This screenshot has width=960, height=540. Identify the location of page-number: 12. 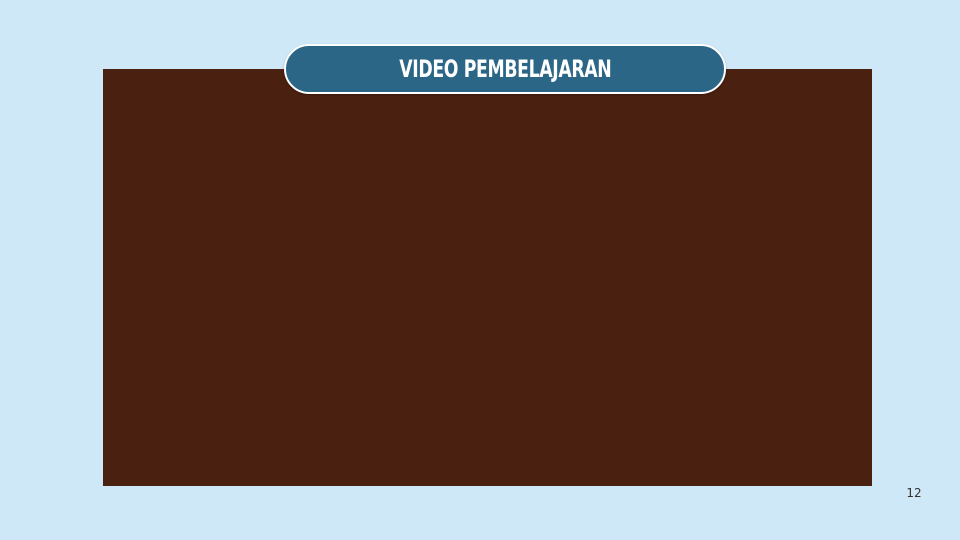
(914, 493).